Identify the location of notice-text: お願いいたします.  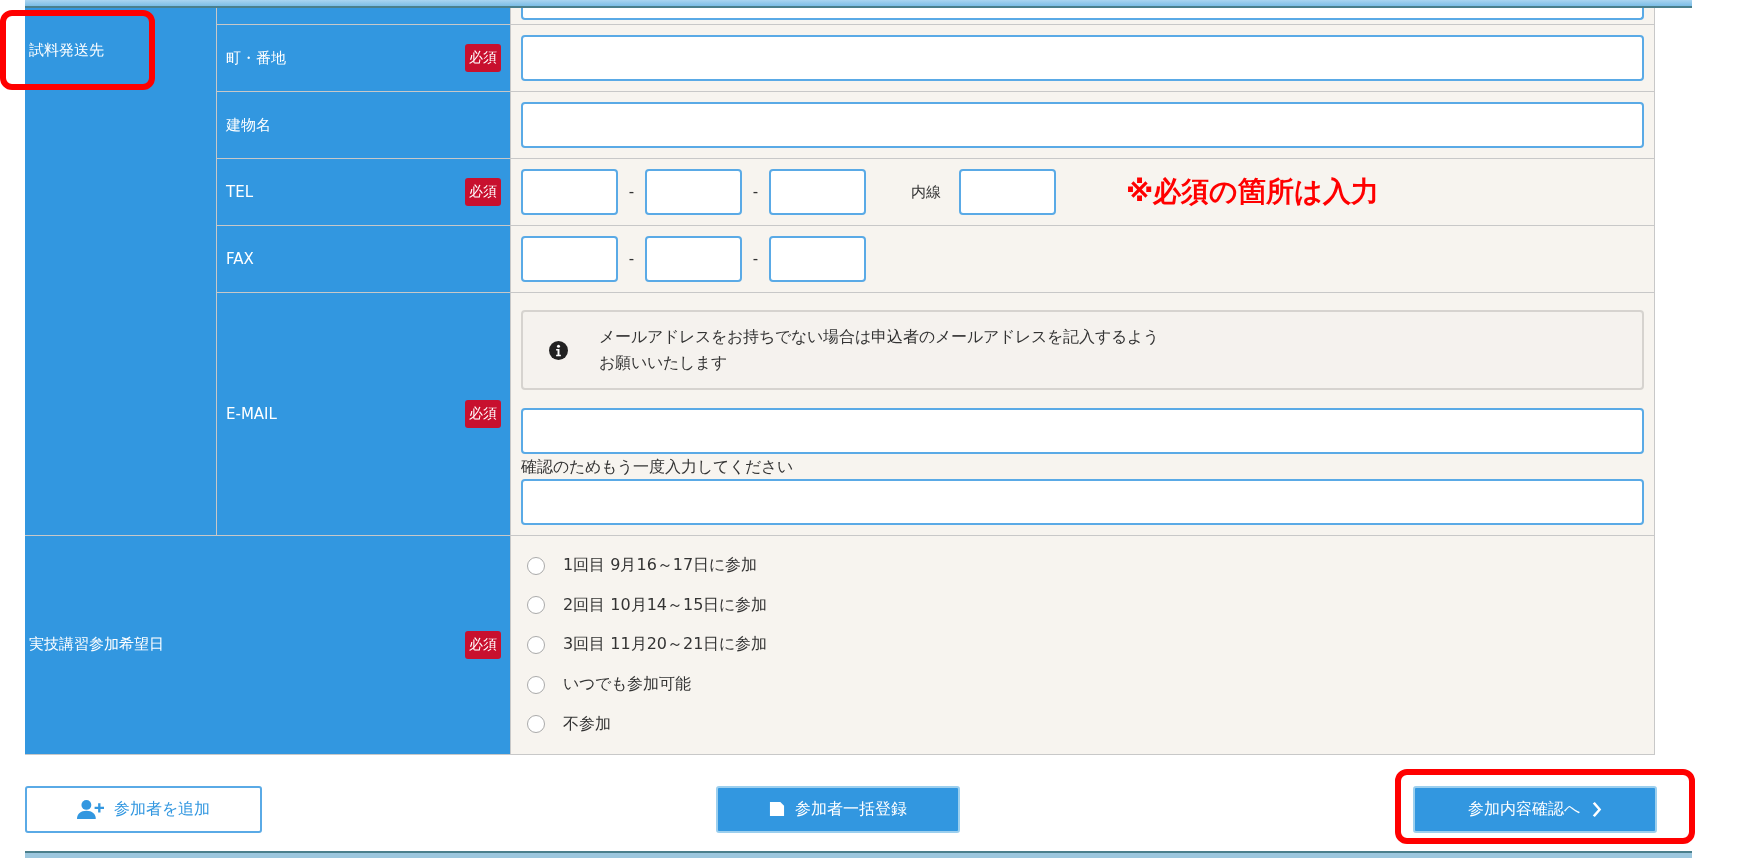
(663, 363).